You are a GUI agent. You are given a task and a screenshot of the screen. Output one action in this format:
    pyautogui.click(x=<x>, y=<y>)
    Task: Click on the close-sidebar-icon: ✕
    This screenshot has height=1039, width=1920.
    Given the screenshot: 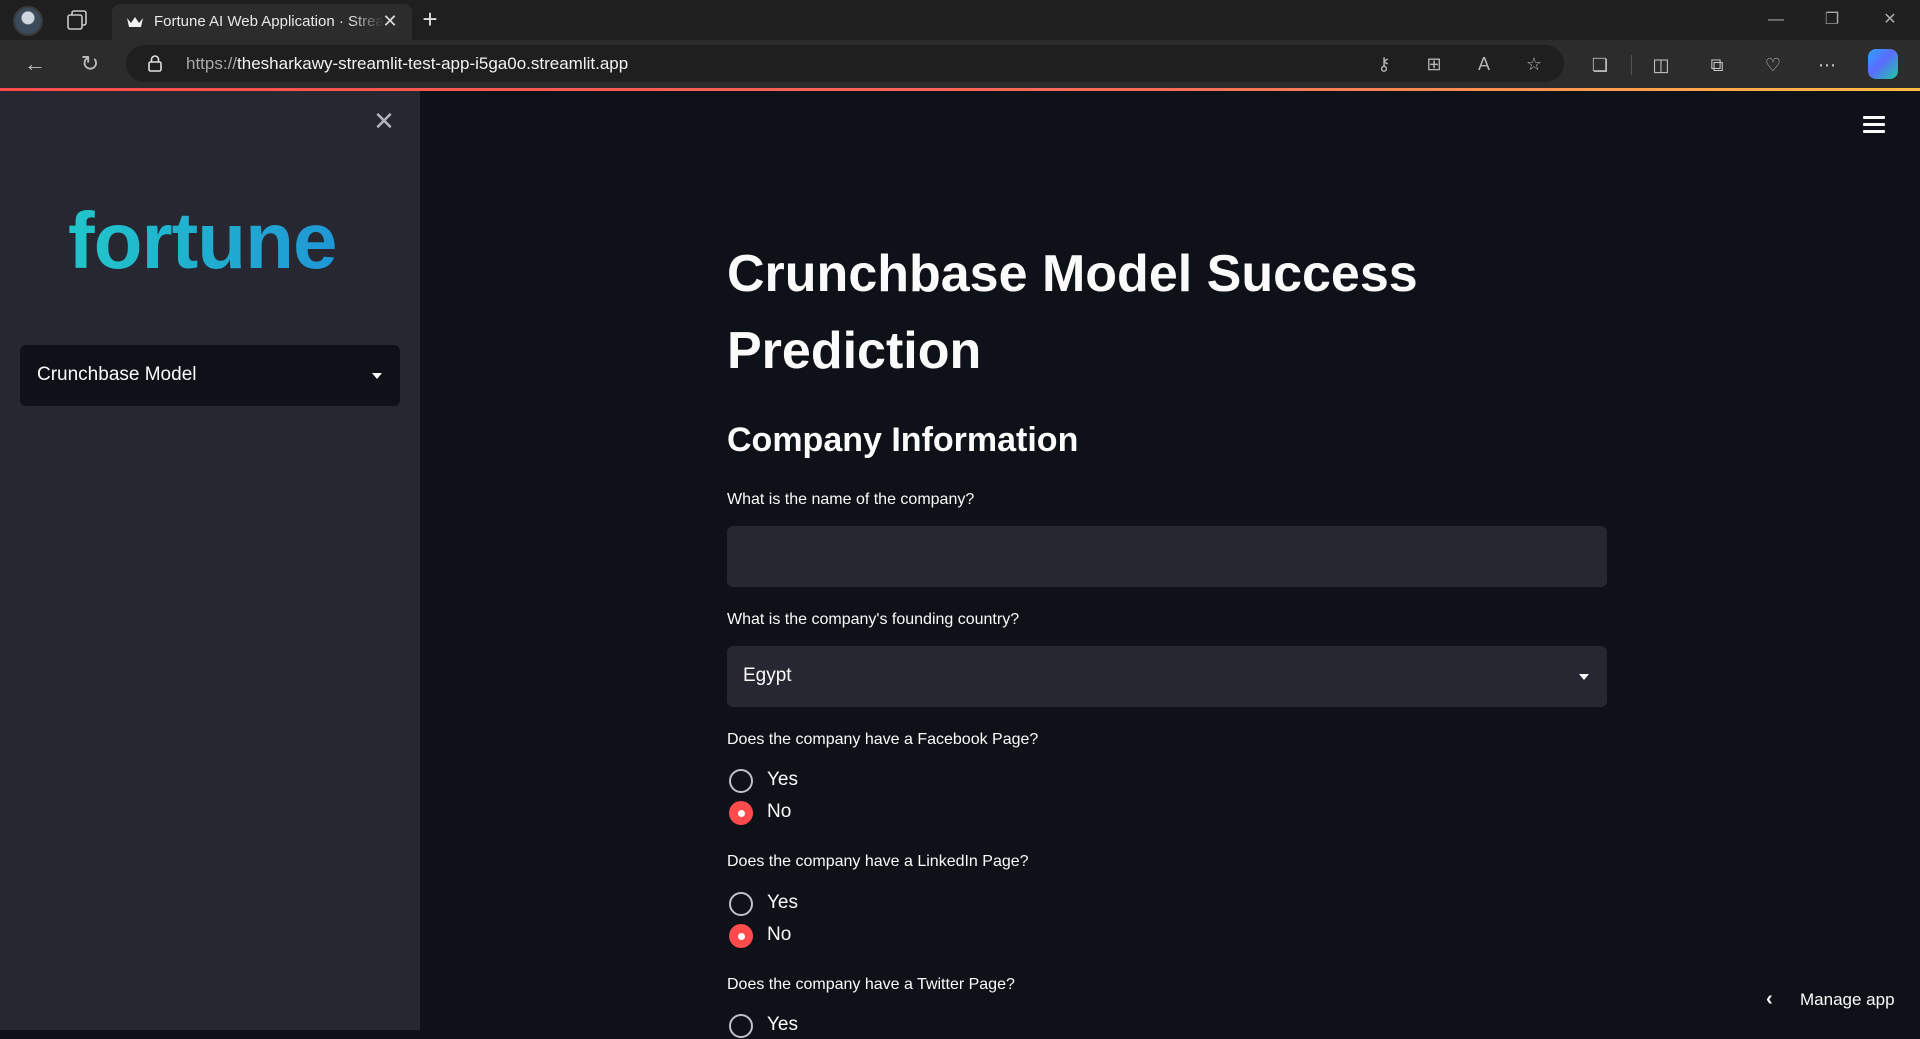 What is the action you would take?
    pyautogui.click(x=384, y=121)
    